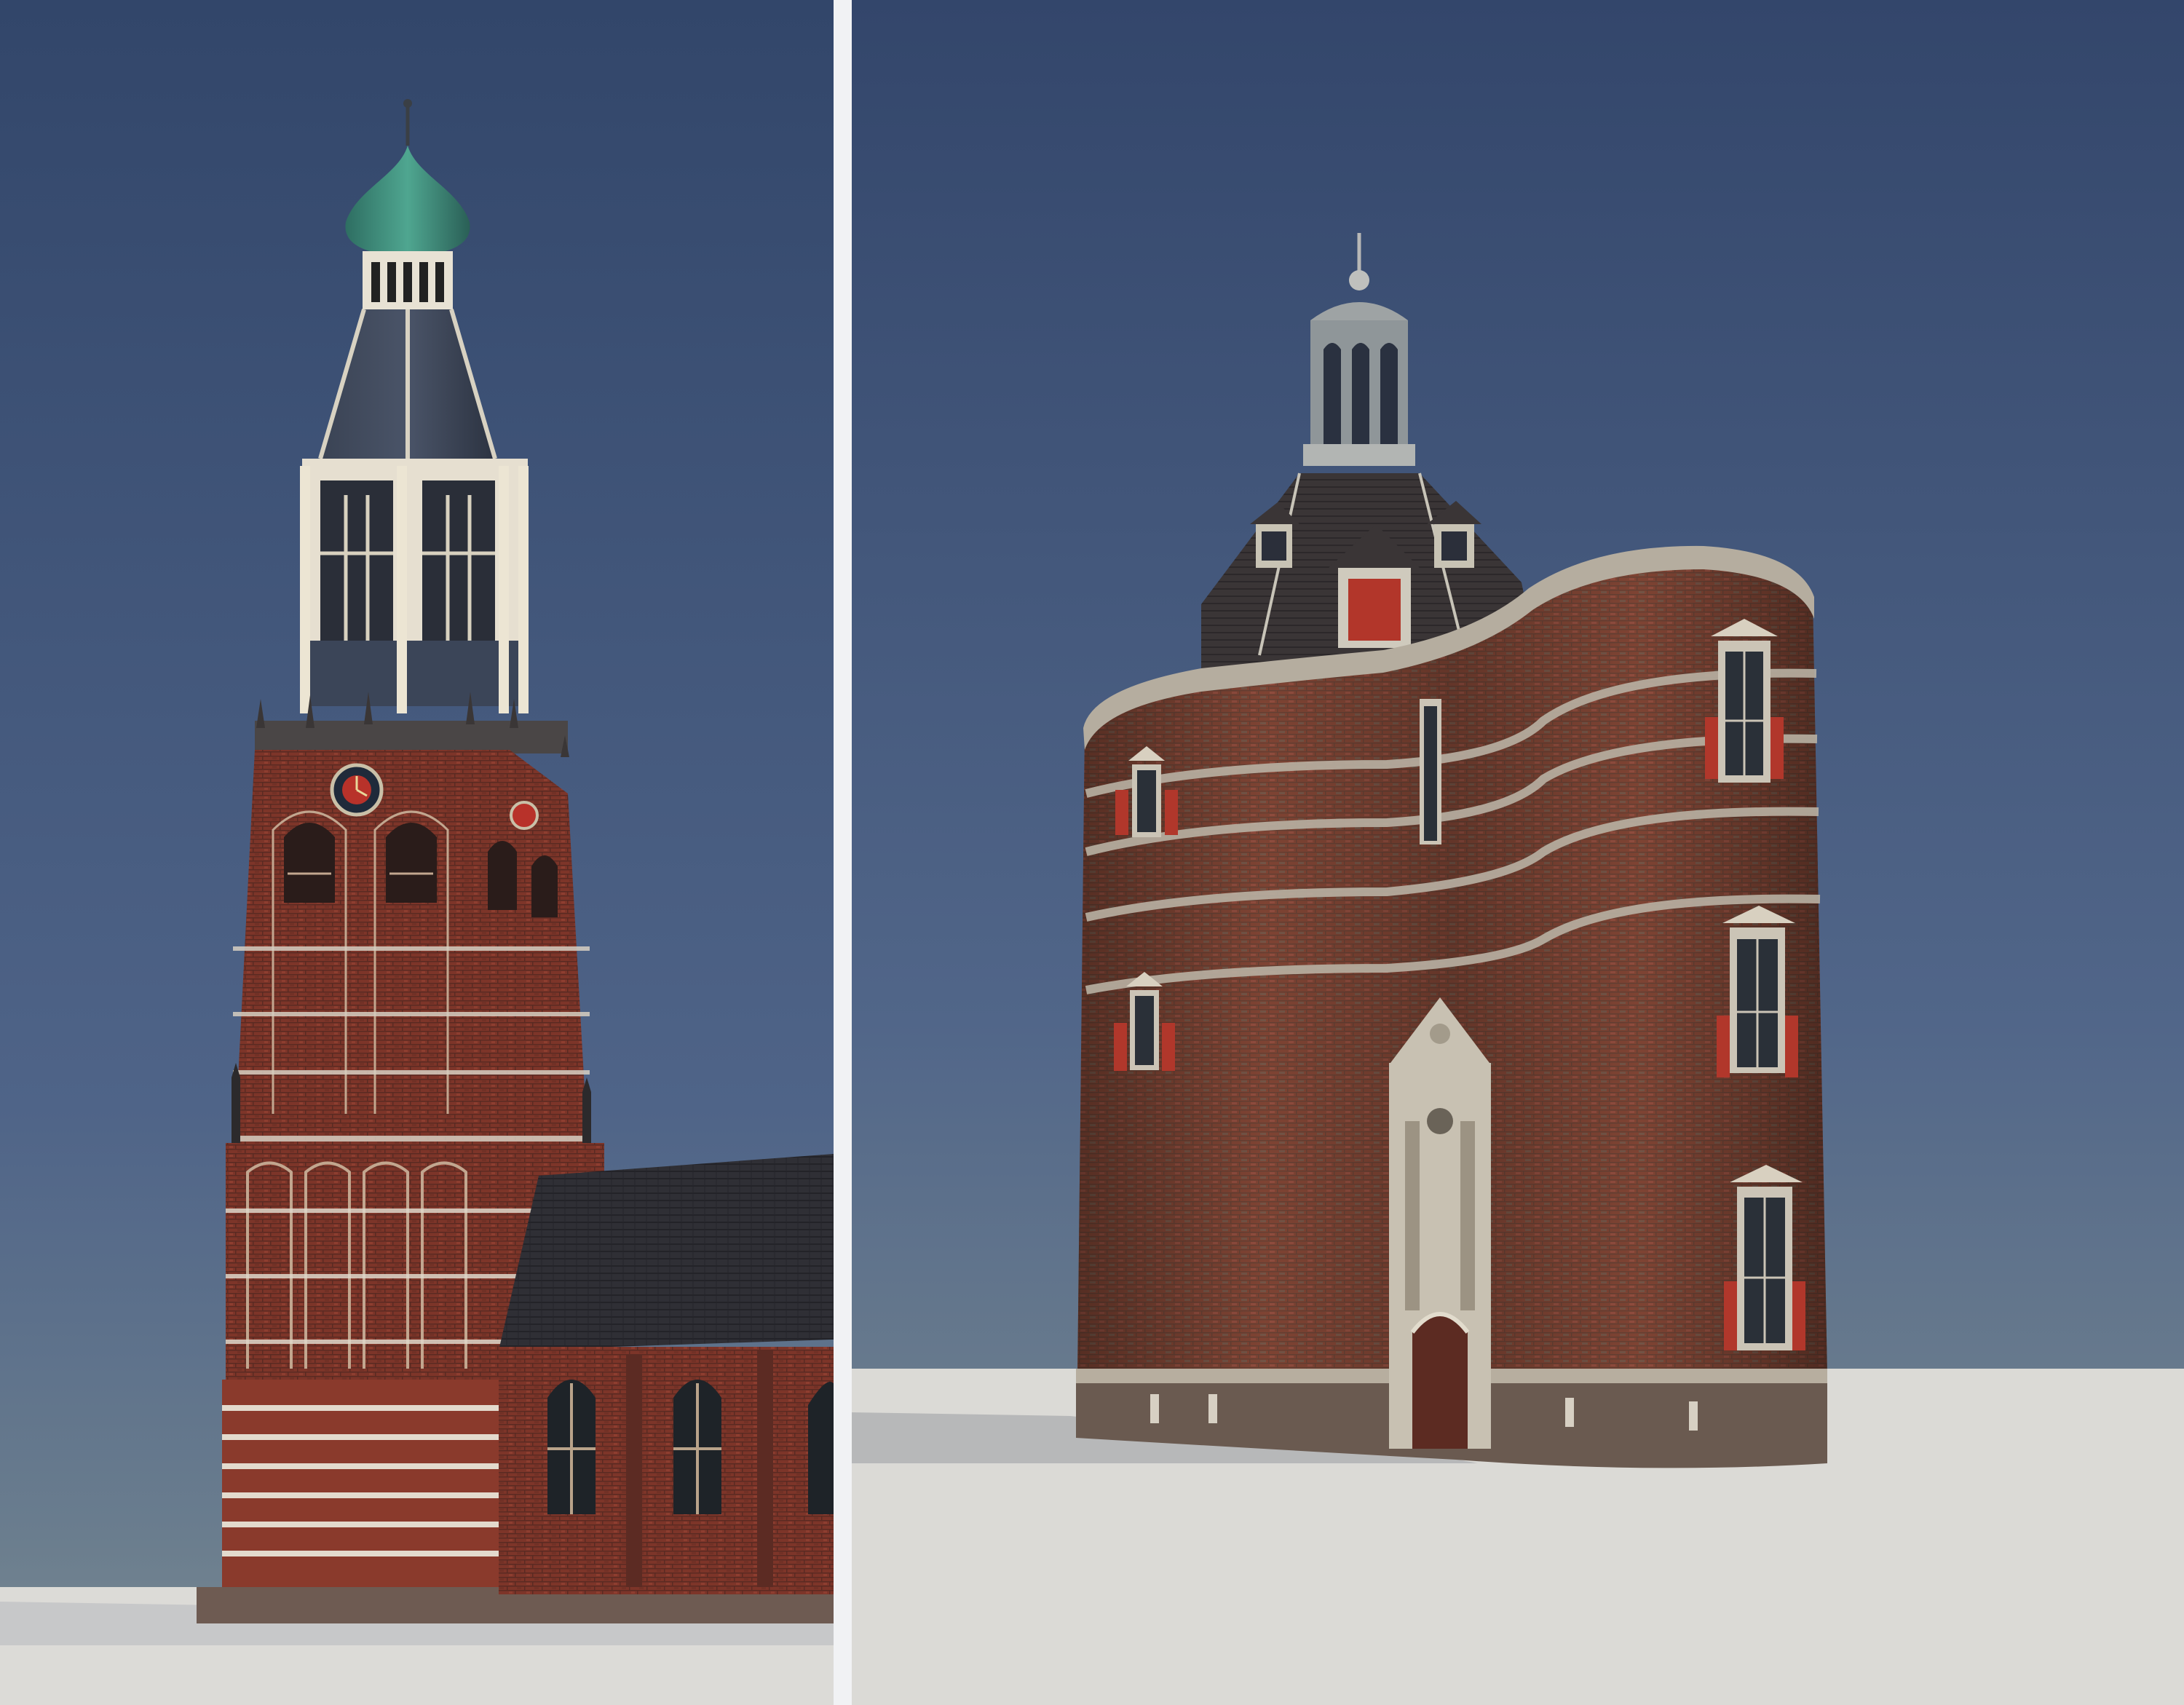  What do you see at coordinates (843, 852) in the screenshot?
I see `panel-divider` at bounding box center [843, 852].